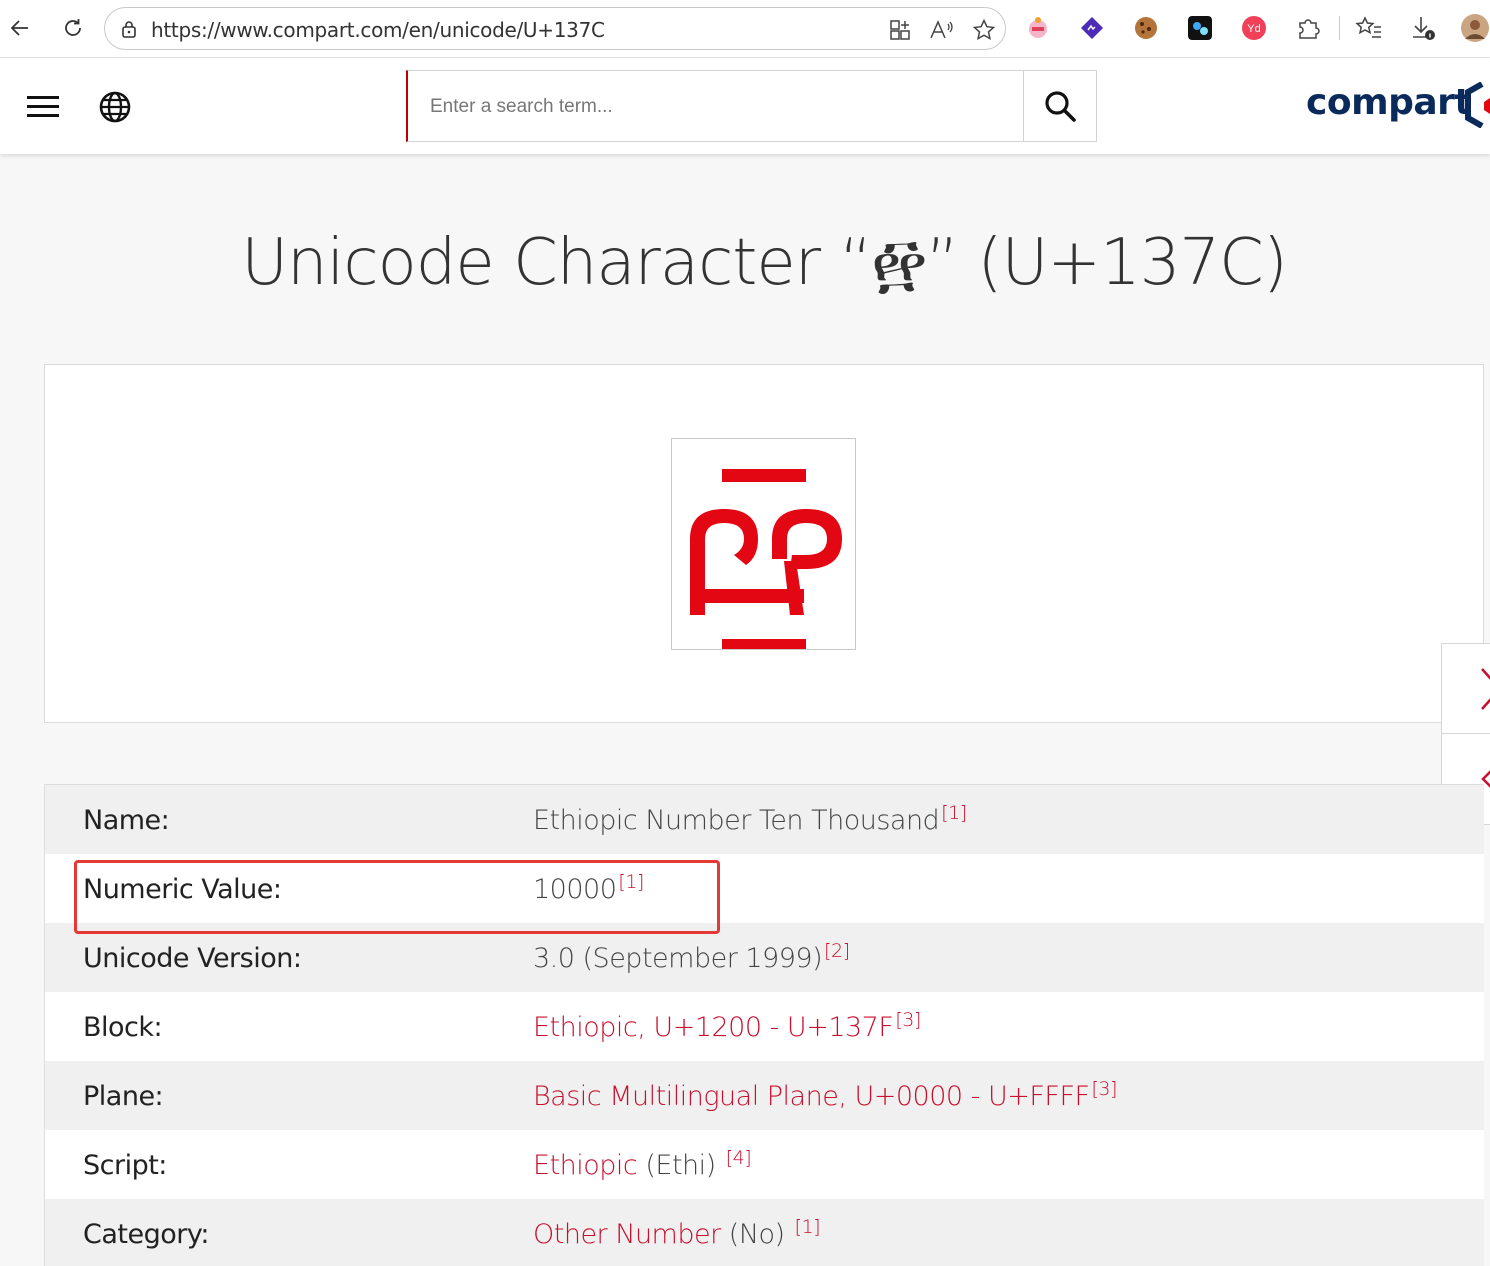  What do you see at coordinates (1369, 28) in the screenshot?
I see `favorites-icon` at bounding box center [1369, 28].